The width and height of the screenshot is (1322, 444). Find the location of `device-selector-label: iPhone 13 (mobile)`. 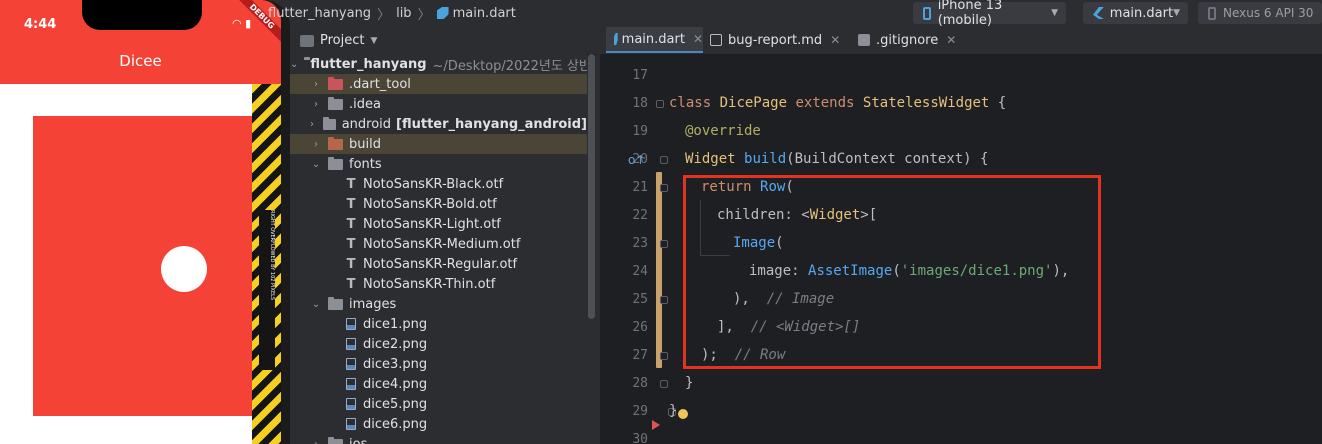

device-selector-label: iPhone 13 (mobile) is located at coordinates (970, 14).